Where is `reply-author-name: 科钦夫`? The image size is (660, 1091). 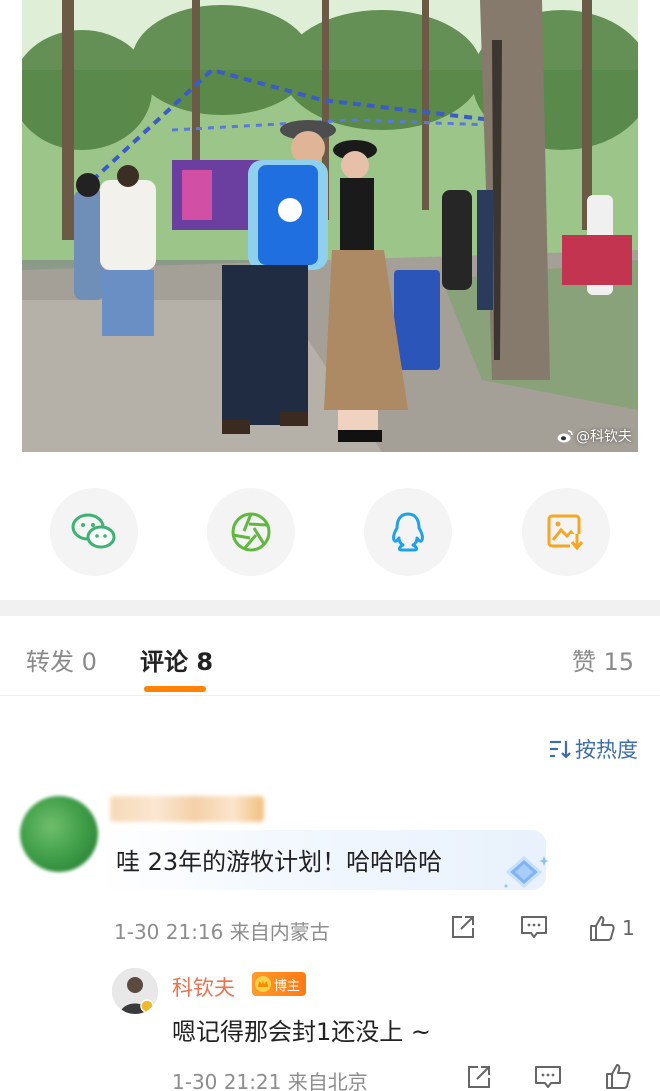
reply-author-name: 科钦夫 is located at coordinates (203, 987).